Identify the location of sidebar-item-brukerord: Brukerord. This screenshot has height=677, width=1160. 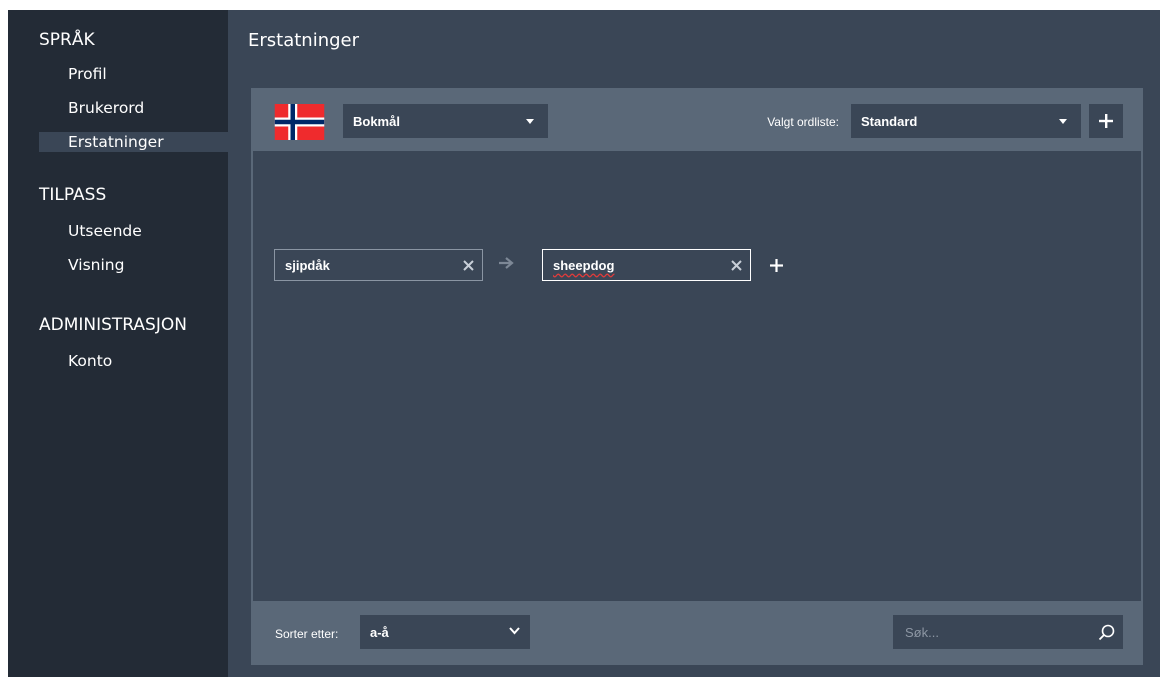
(118, 108).